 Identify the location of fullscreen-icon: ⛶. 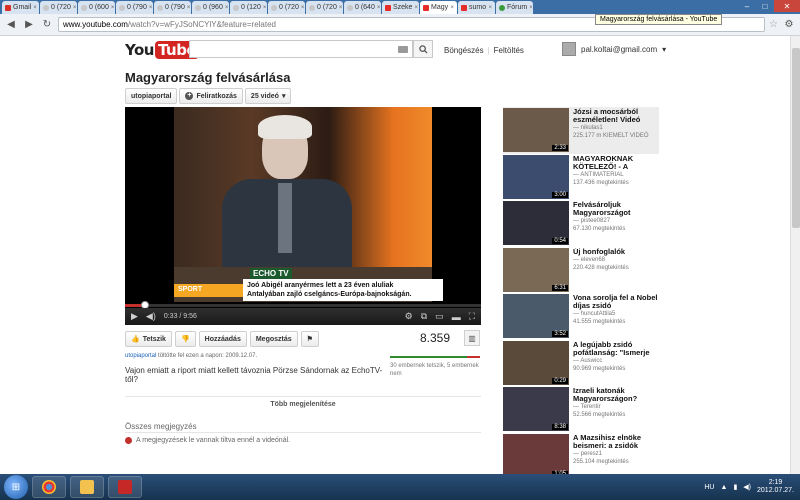
(472, 316).